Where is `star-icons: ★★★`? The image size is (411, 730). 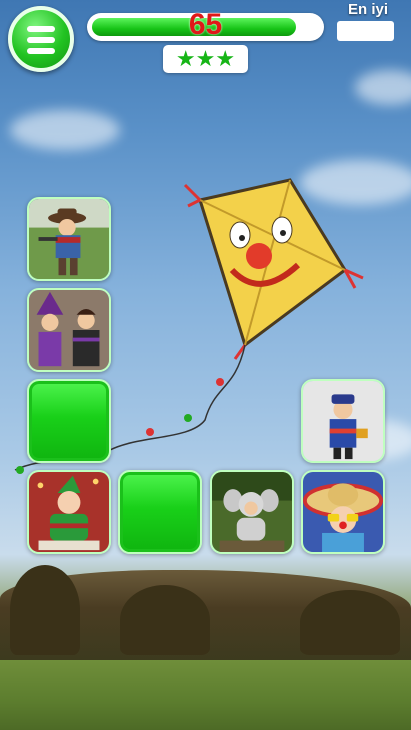
star-icons: ★★★ is located at coordinates (205, 58).